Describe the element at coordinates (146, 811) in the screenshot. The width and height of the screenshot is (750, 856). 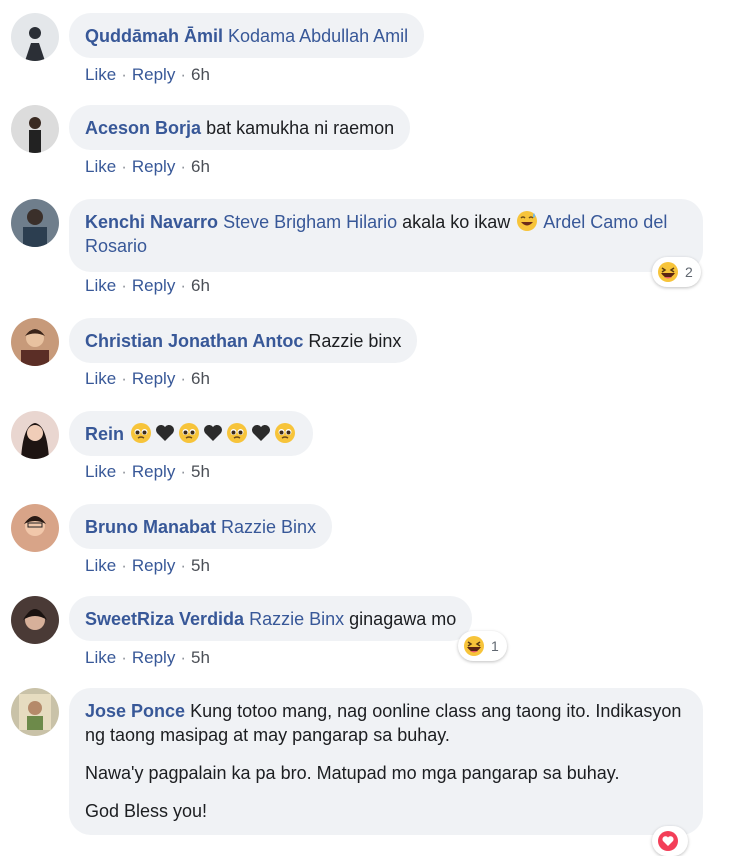
I see `comment-paragraph: God Bless you!` at that location.